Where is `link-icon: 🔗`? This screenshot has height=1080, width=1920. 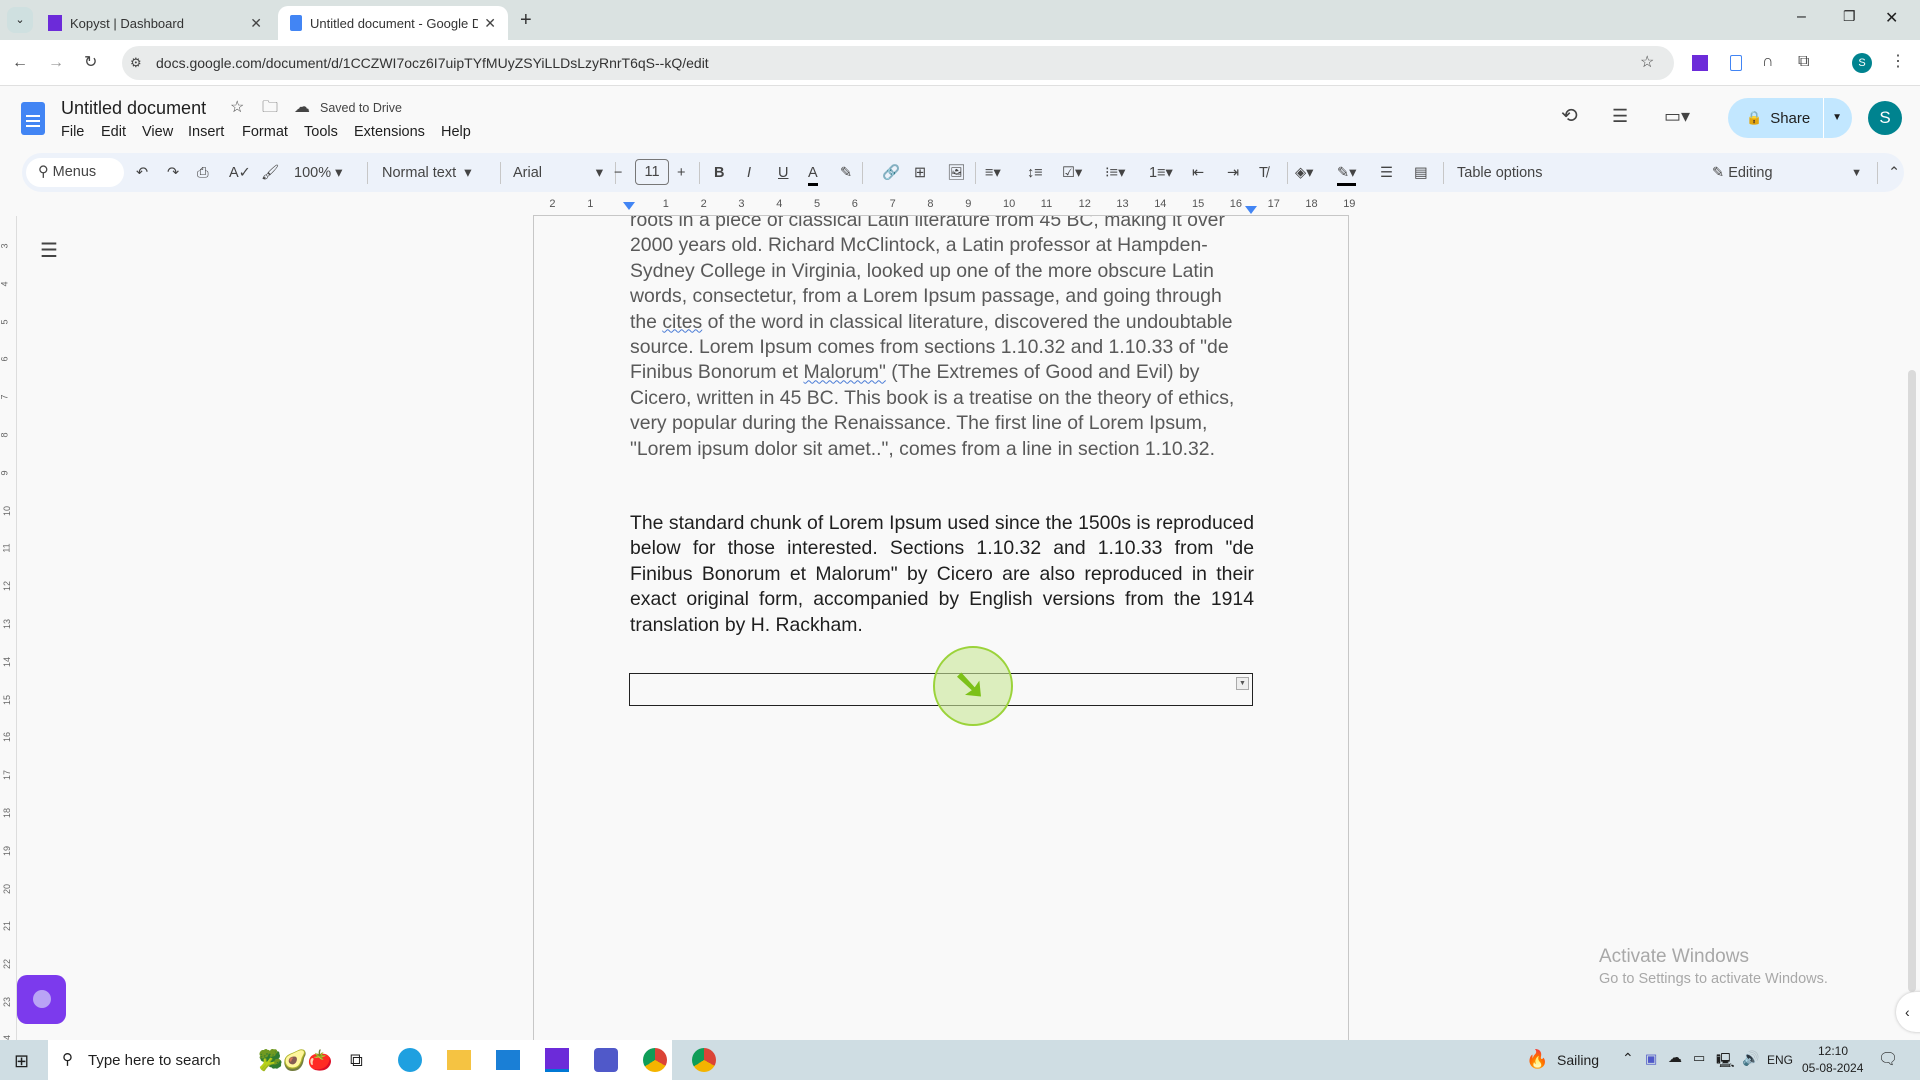 link-icon: 🔗 is located at coordinates (891, 173).